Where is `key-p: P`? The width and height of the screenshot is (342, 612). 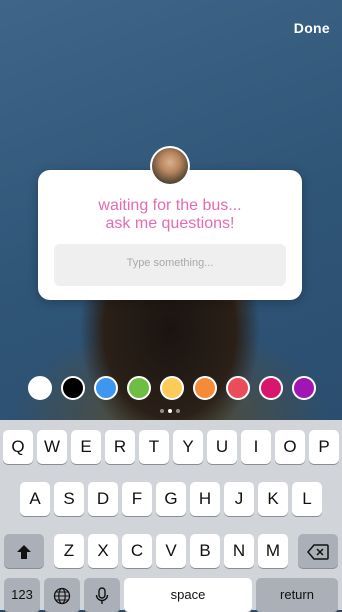 key-p: P is located at coordinates (324, 447).